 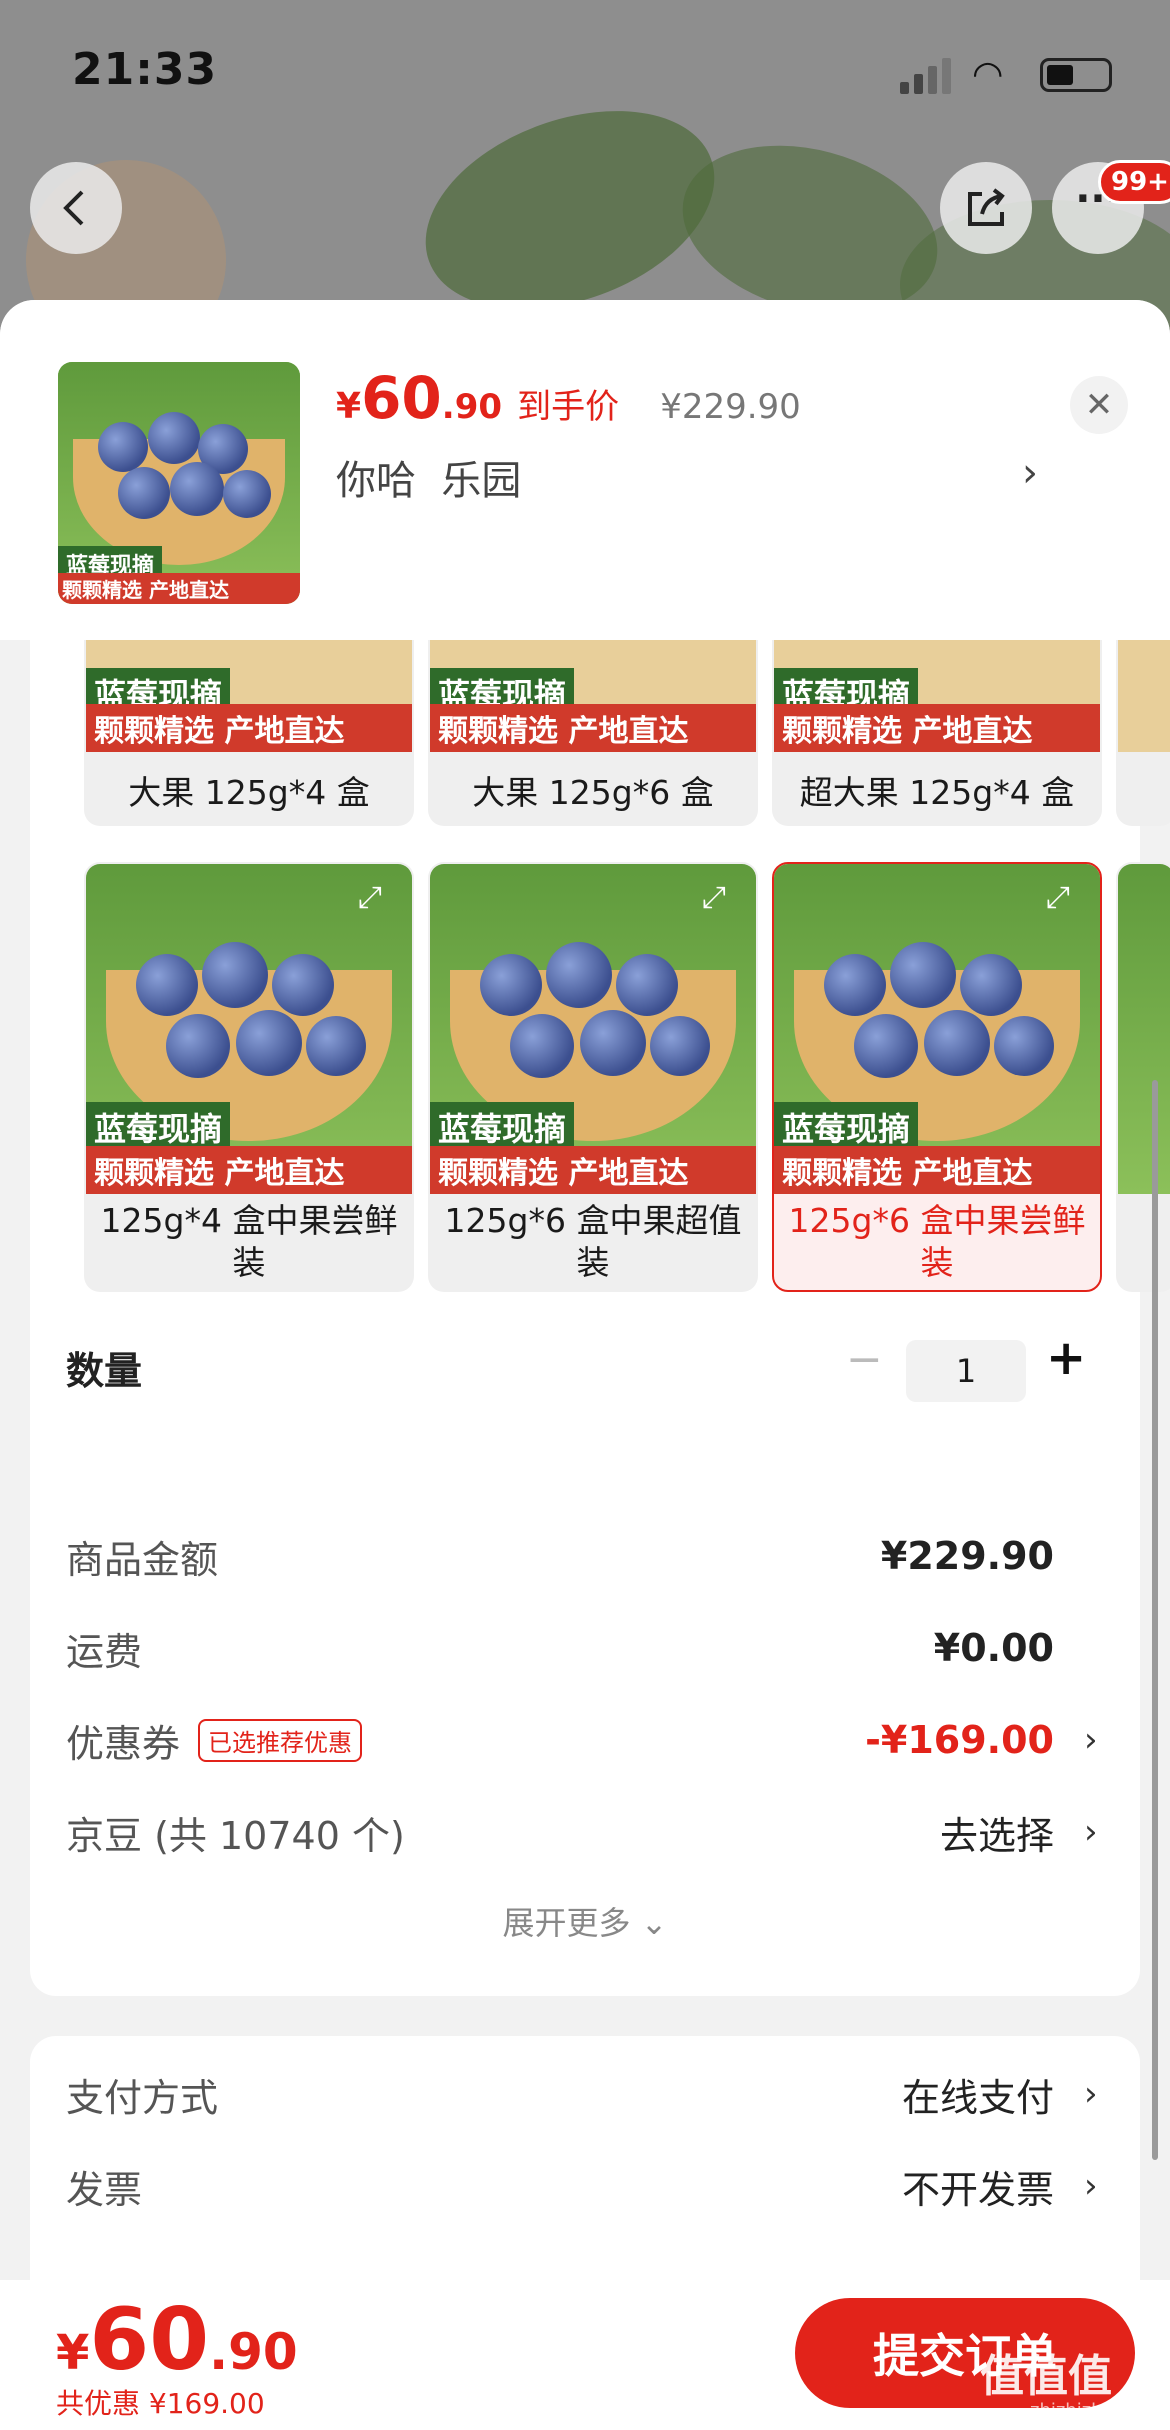 What do you see at coordinates (104, 1371) in the screenshot?
I see `quantity-label: 数量` at bounding box center [104, 1371].